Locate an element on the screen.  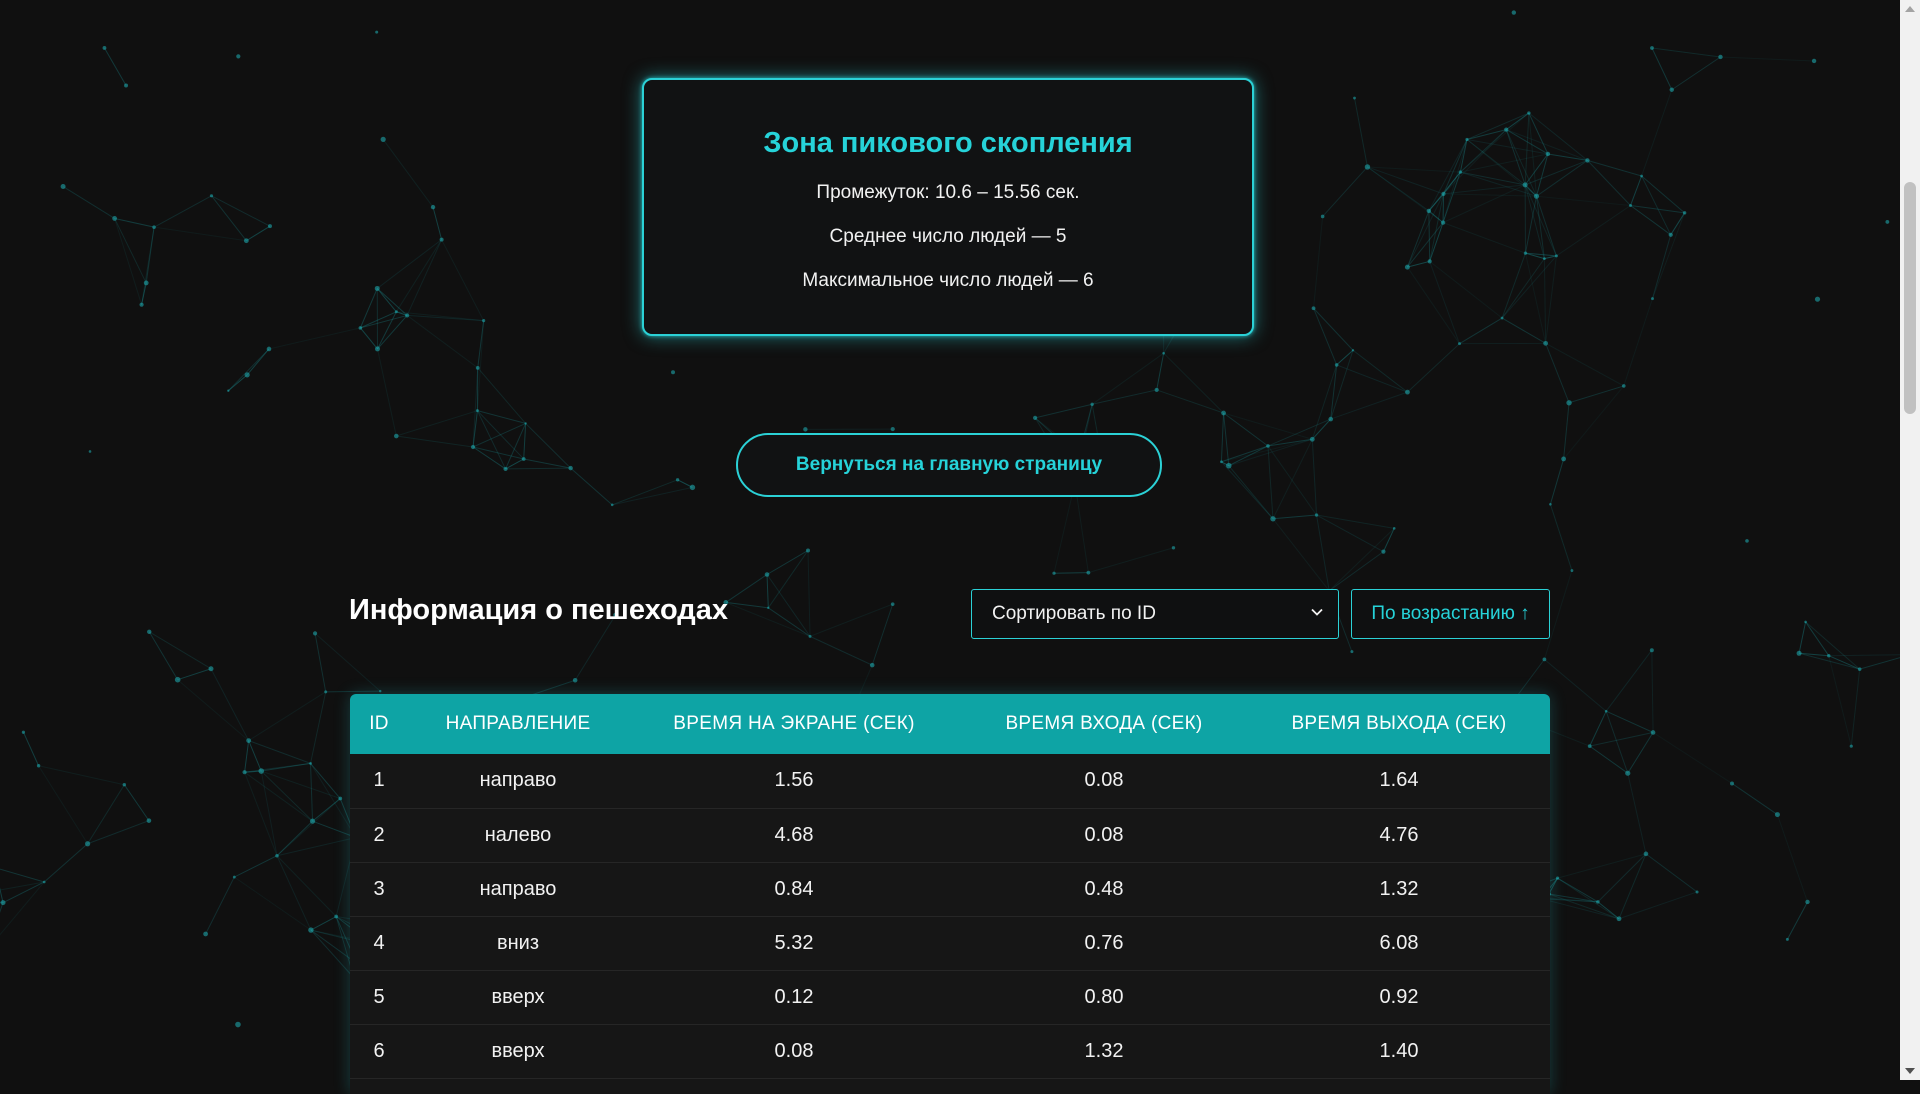
scroll-up-arrow-icon is located at coordinates (1910, 9).